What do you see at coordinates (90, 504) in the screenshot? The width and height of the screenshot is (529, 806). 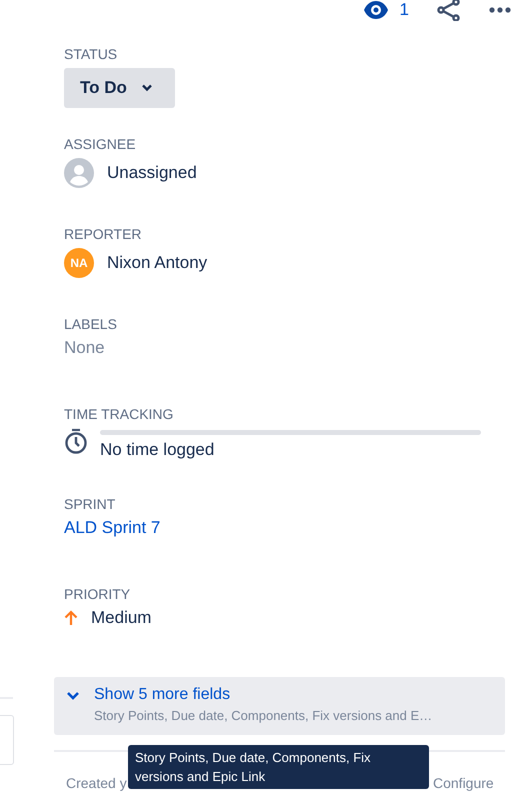 I see `field-label: SPRINT` at bounding box center [90, 504].